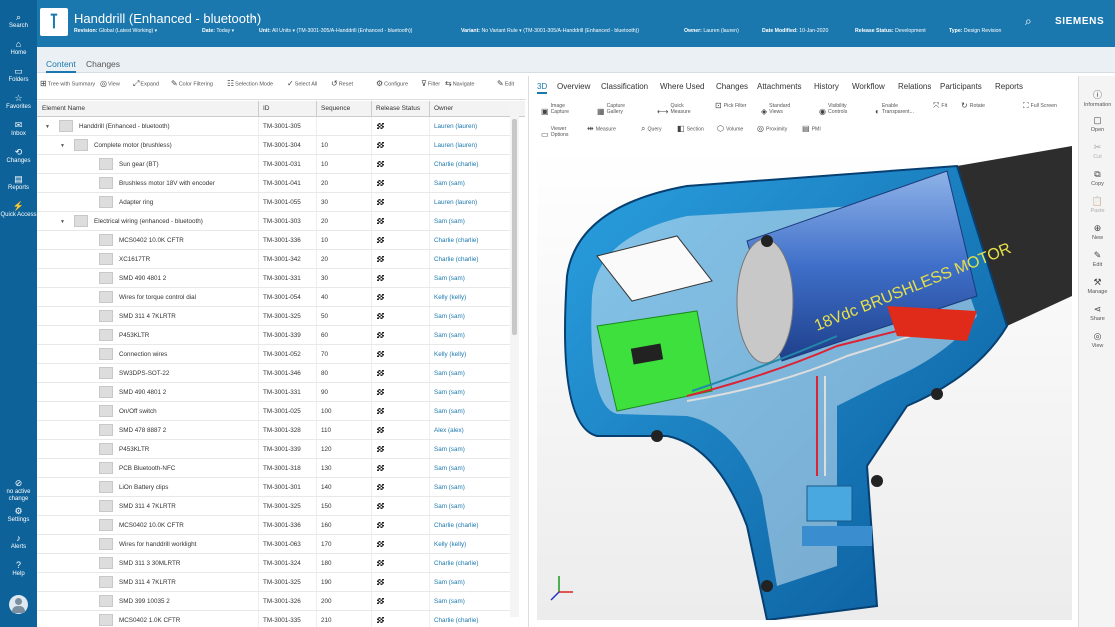 This screenshot has height=627, width=1115. I want to click on table-row: SMD 490 4801 2 TM-3001-331 30 Sam (sam), so click(276, 278).